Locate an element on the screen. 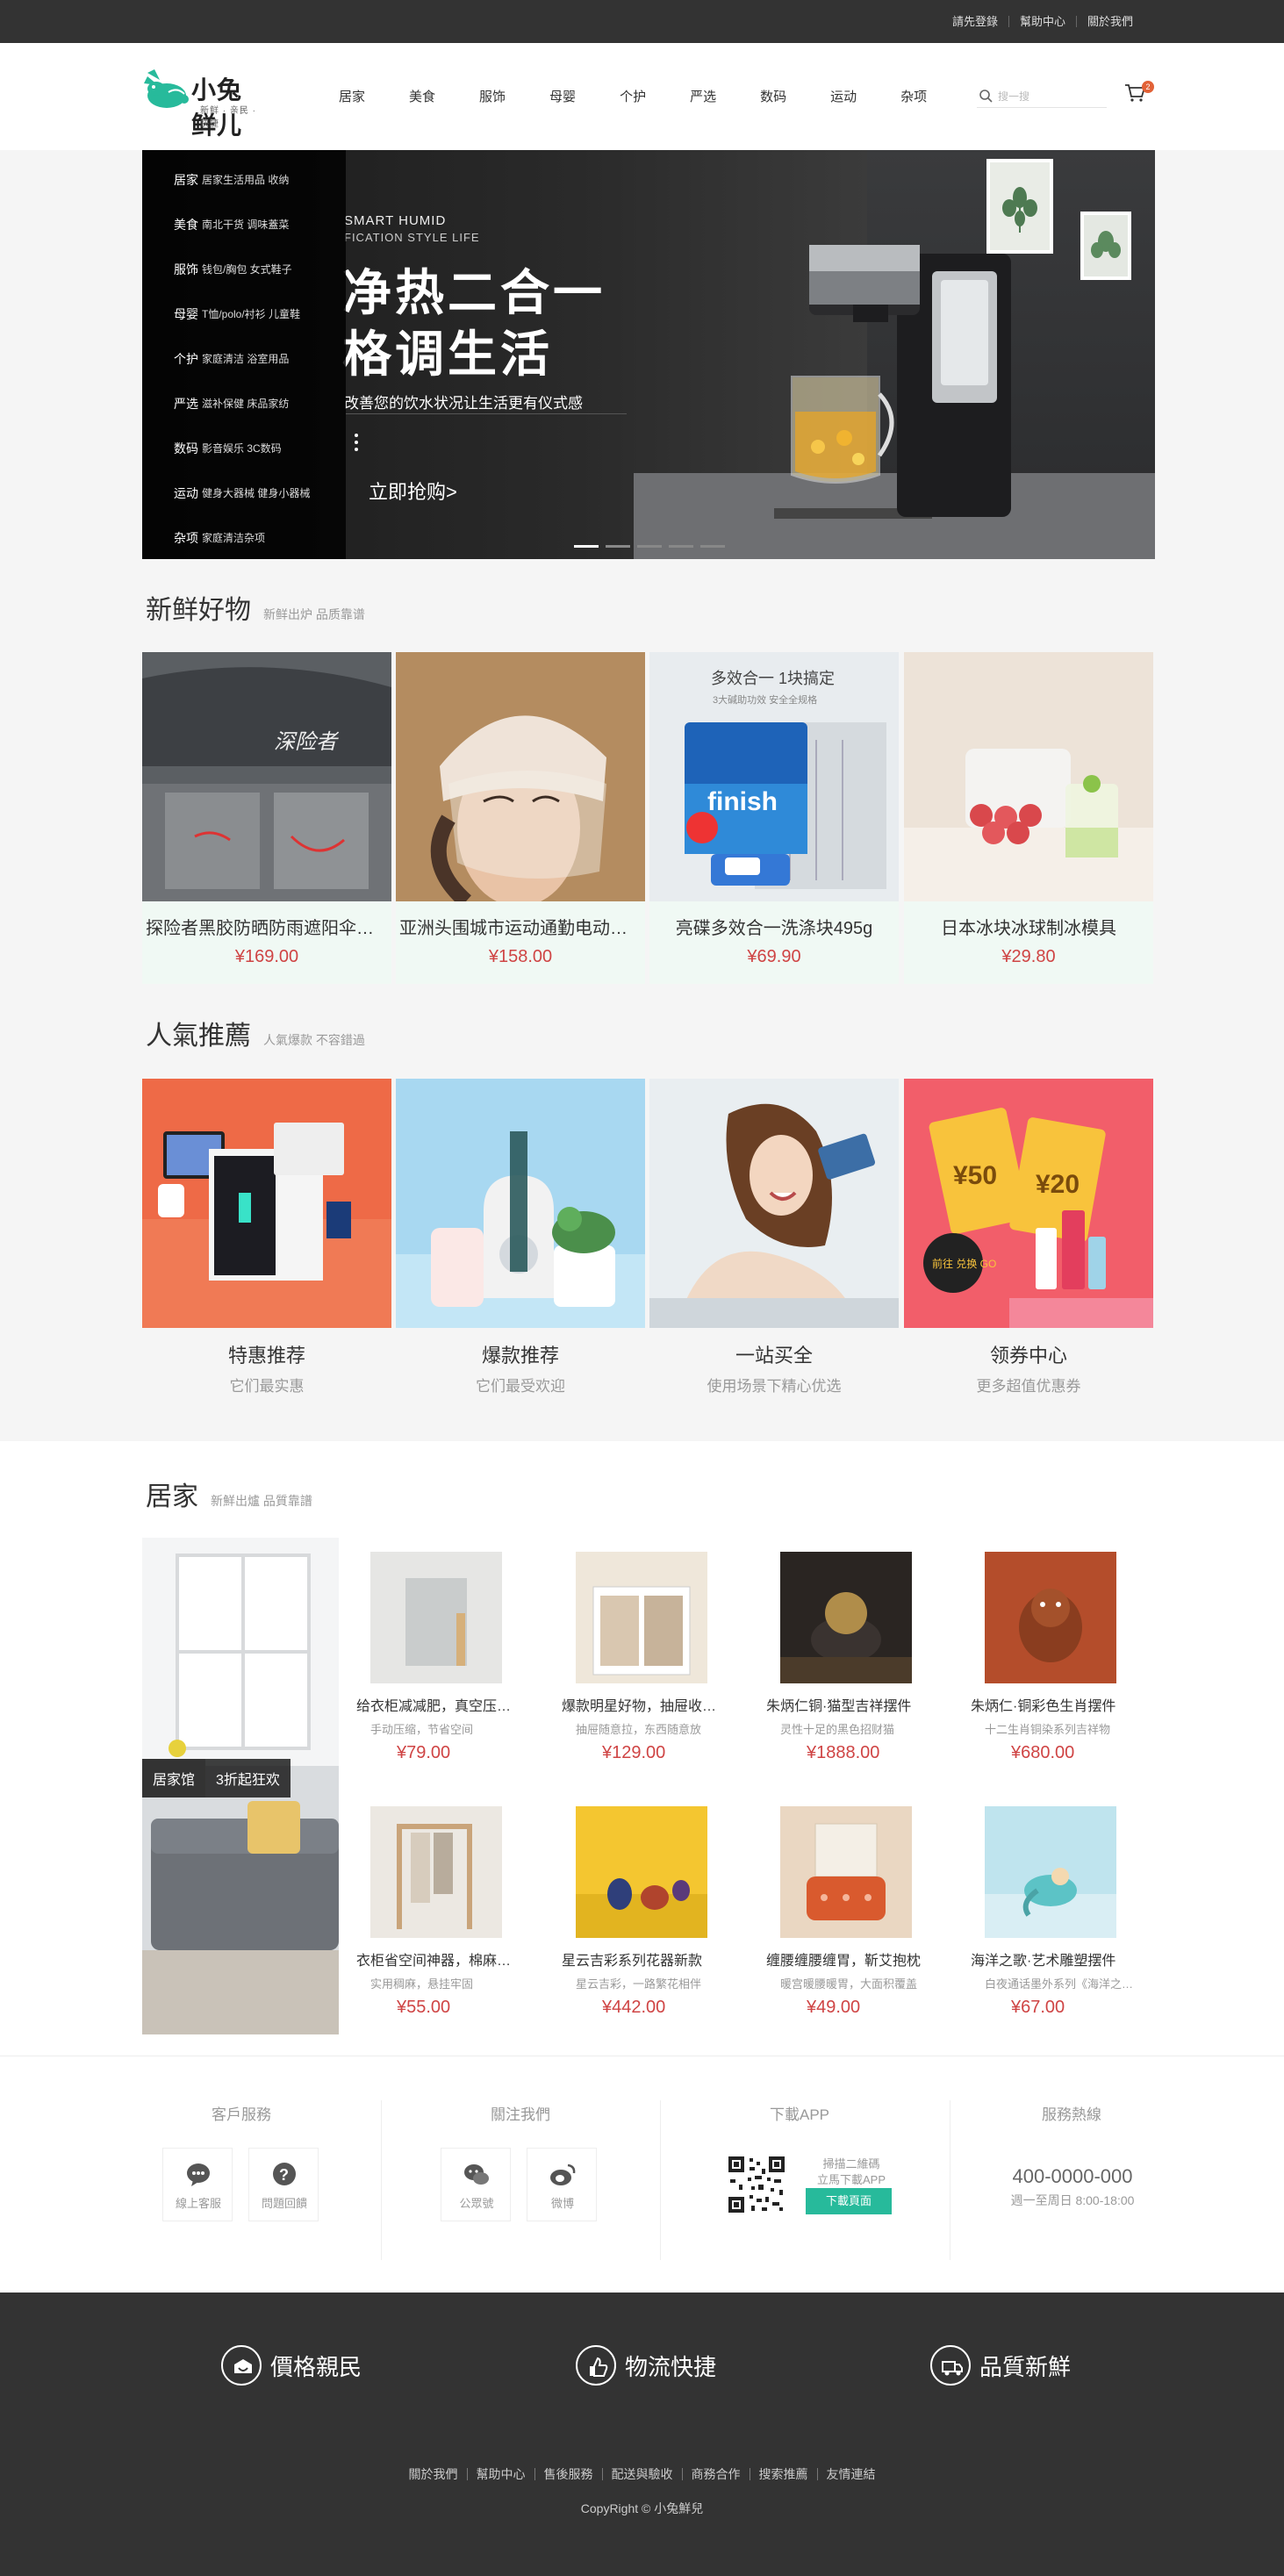 This screenshot has height=2576, width=1284. feedback-button: ? 問題回饋 is located at coordinates (283, 2184).